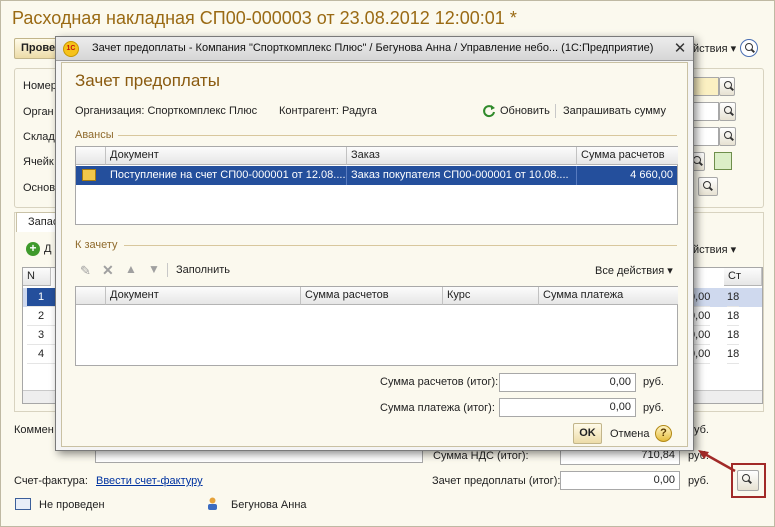 The height and width of the screenshot is (527, 775). I want to click on vat-label: Сумма НДС (итог):, so click(481, 456).